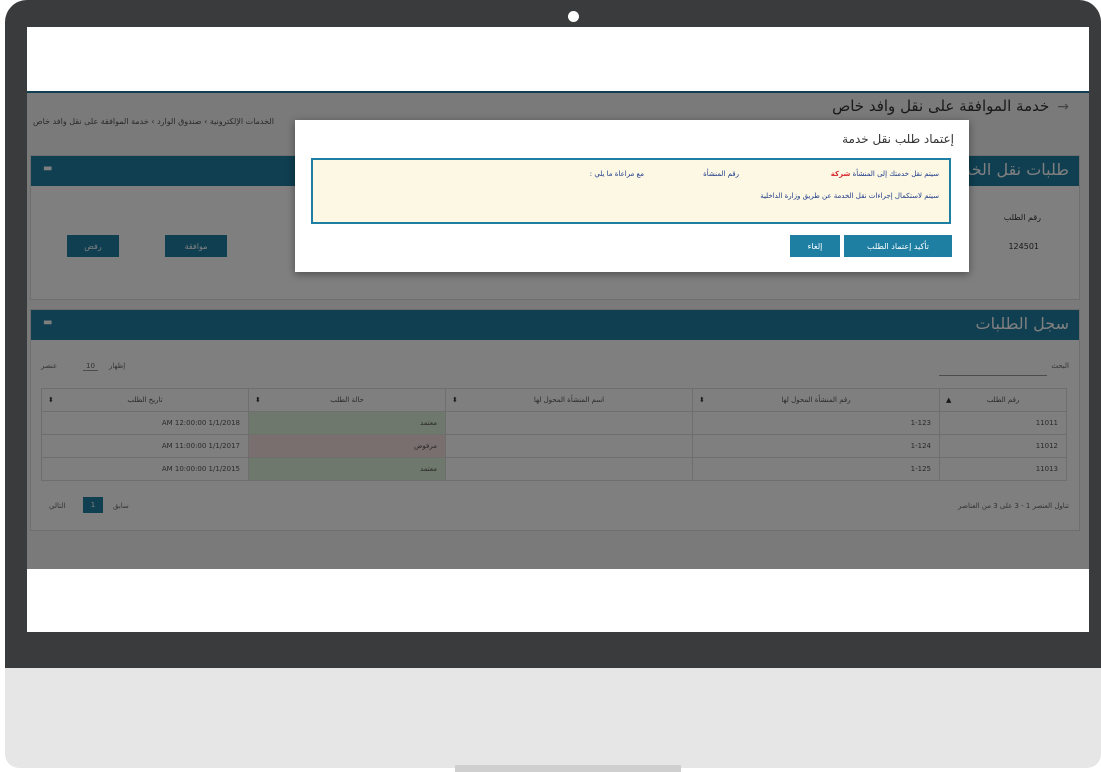  I want to click on camera-icon, so click(573, 16).